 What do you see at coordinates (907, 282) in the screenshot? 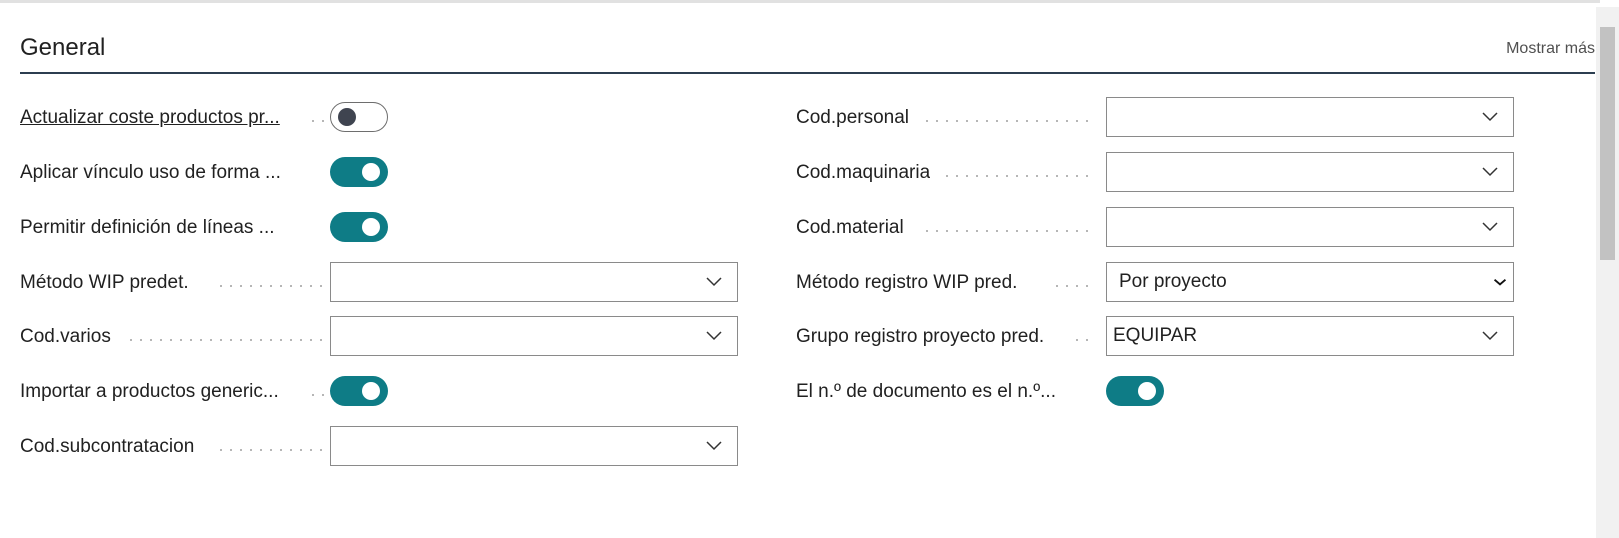
I see `field-label: Método registro WIP pred.` at bounding box center [907, 282].